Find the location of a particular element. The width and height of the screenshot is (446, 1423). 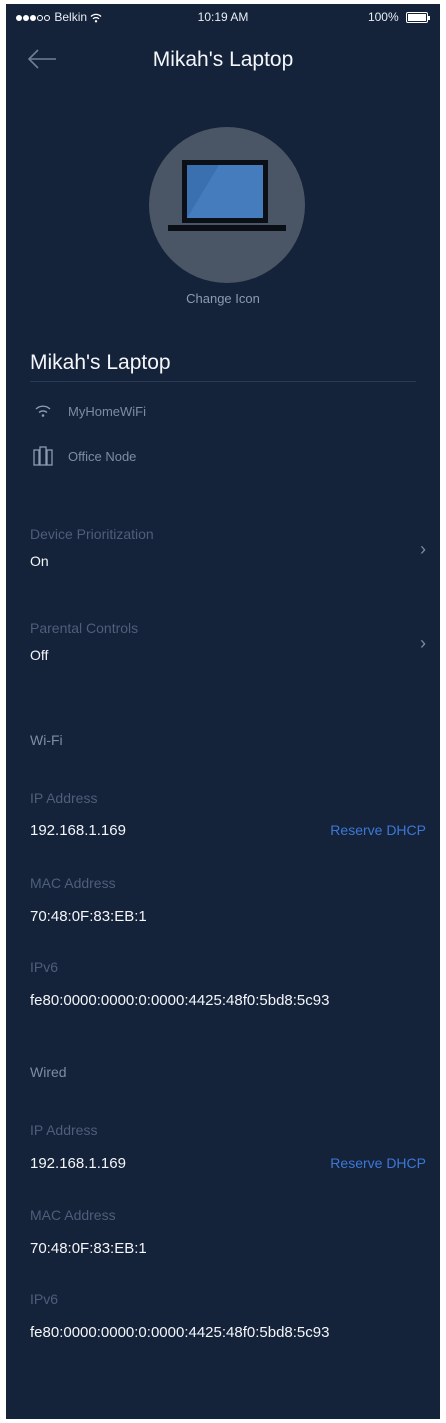

wired-ipv6-label: IPv6 is located at coordinates (44, 1299).